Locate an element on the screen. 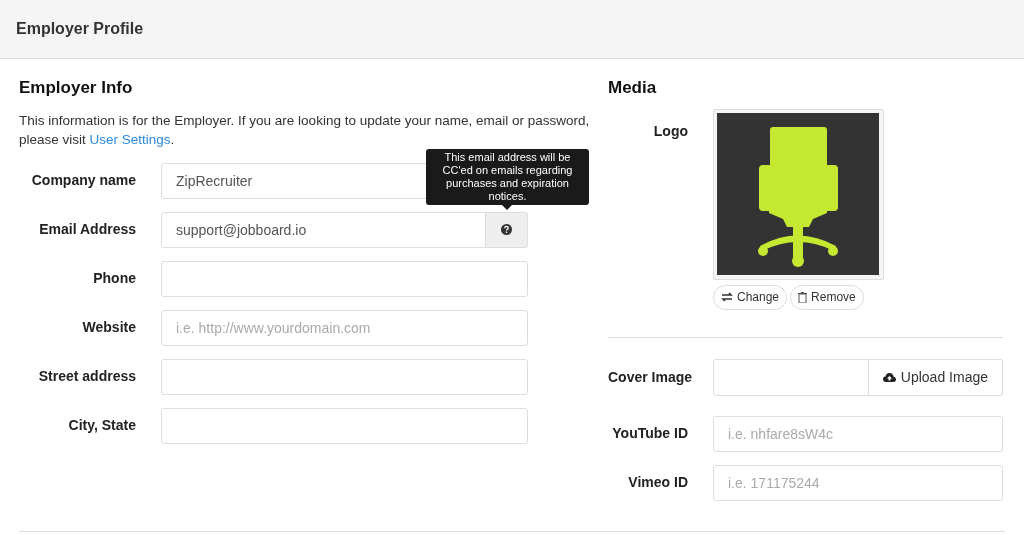 This screenshot has width=1024, height=535. upload-image-button: Upload Image is located at coordinates (935, 377).